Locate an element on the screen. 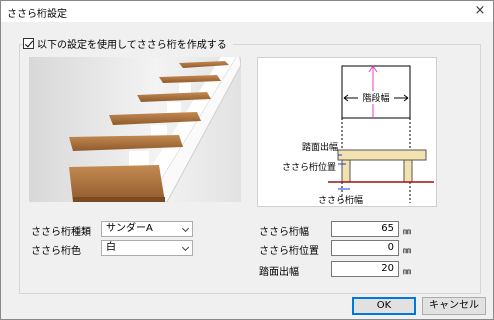  tread-overhang-input: 20 is located at coordinates (365, 269).